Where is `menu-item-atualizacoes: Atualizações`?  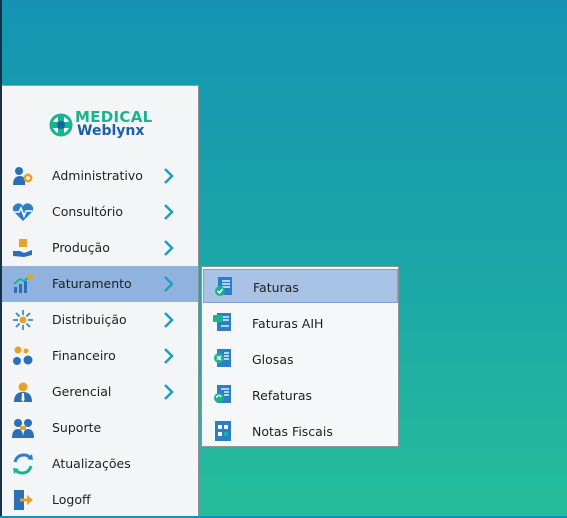
menu-item-atualizacoes: Atualizações is located at coordinates (100, 464).